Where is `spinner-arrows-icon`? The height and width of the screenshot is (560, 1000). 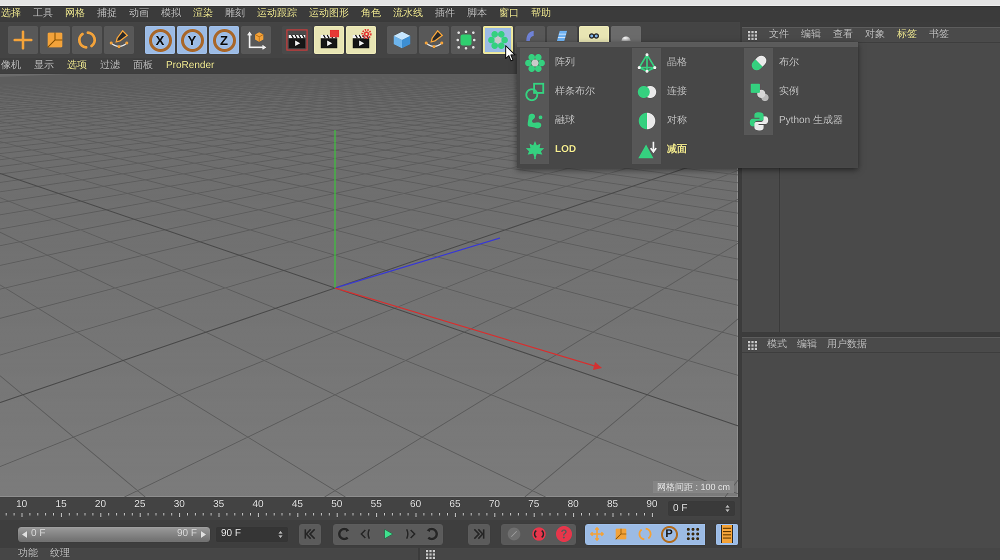
spinner-arrows-icon is located at coordinates (280, 534).